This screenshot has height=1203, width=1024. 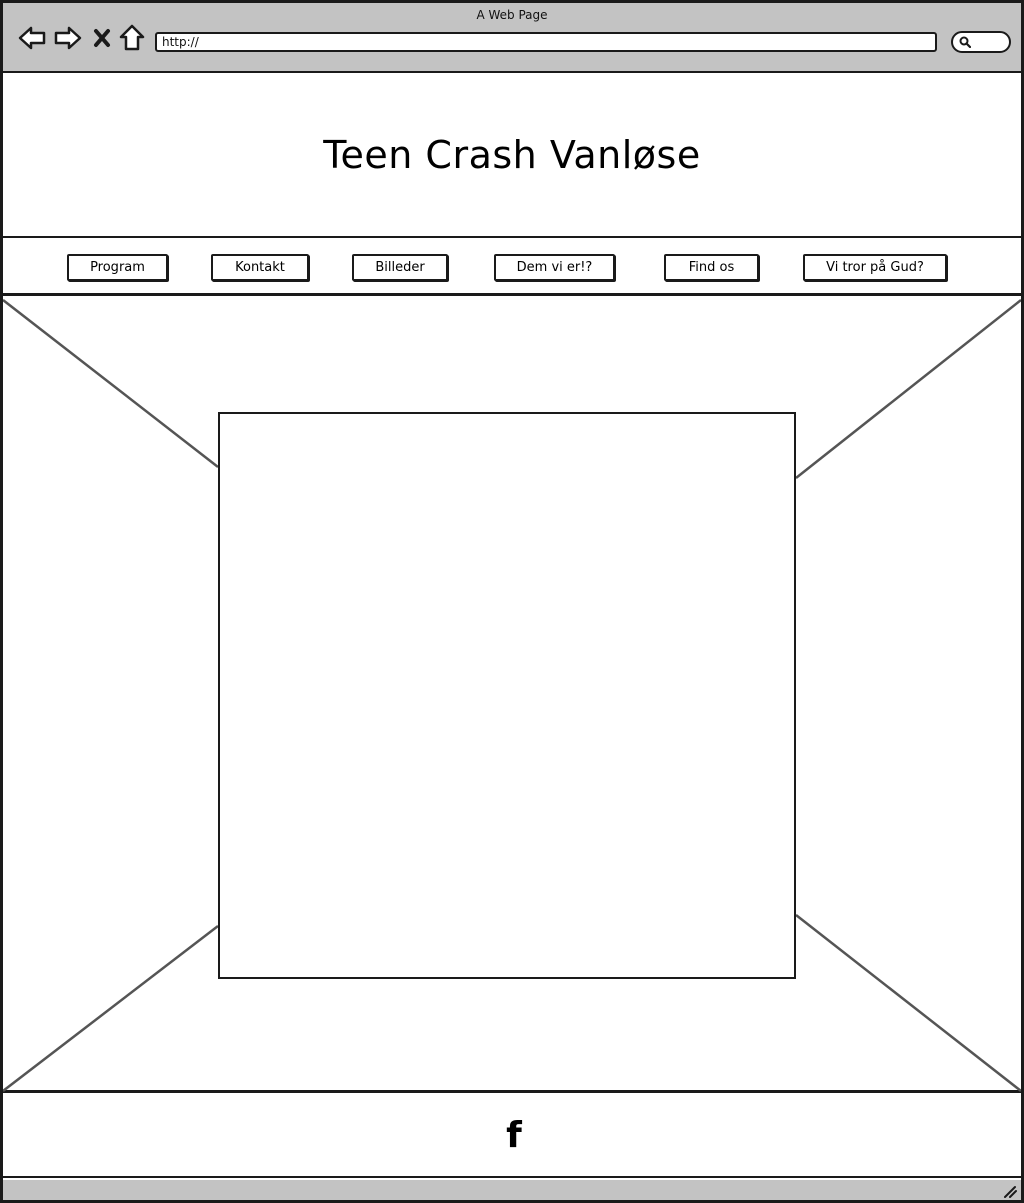 What do you see at coordinates (965, 42) in the screenshot?
I see `search-icon` at bounding box center [965, 42].